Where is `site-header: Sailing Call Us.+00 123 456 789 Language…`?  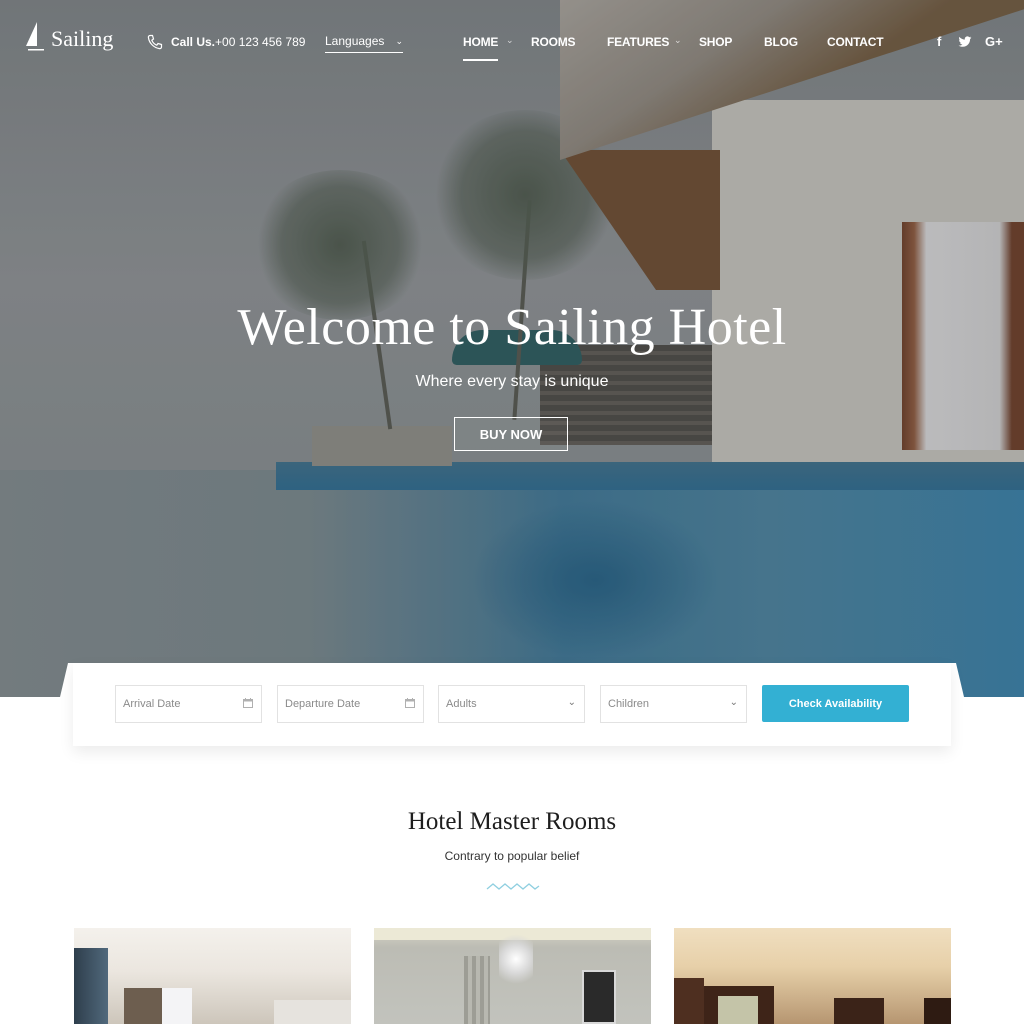
site-header: Sailing Call Us.+00 123 456 789 Language… is located at coordinates (512, 40).